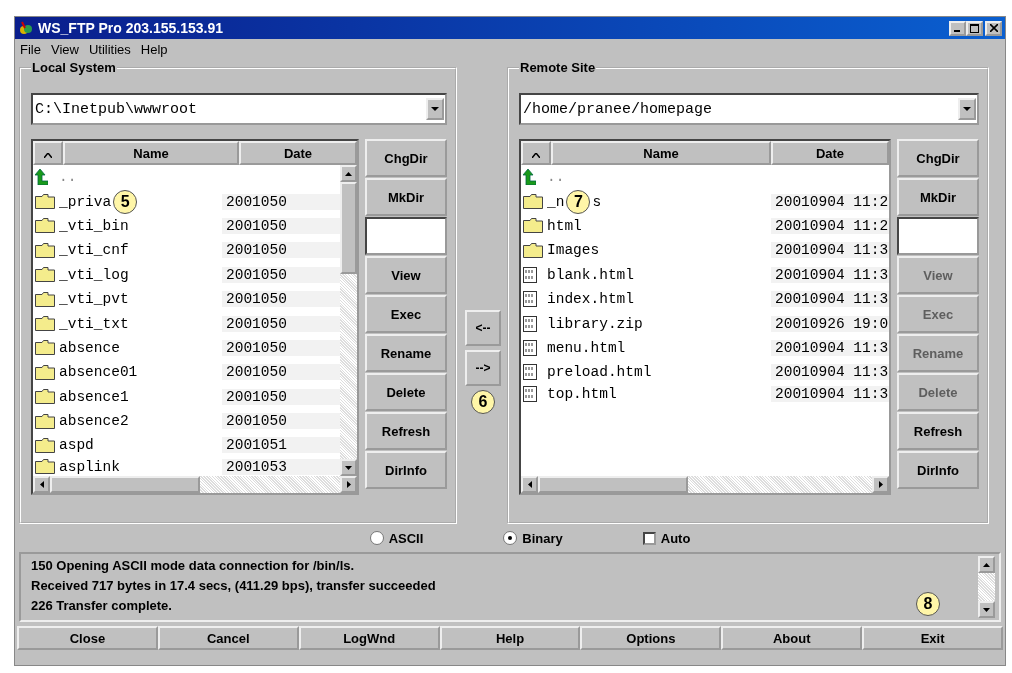  I want to click on file-name: blank.html, so click(590, 274).